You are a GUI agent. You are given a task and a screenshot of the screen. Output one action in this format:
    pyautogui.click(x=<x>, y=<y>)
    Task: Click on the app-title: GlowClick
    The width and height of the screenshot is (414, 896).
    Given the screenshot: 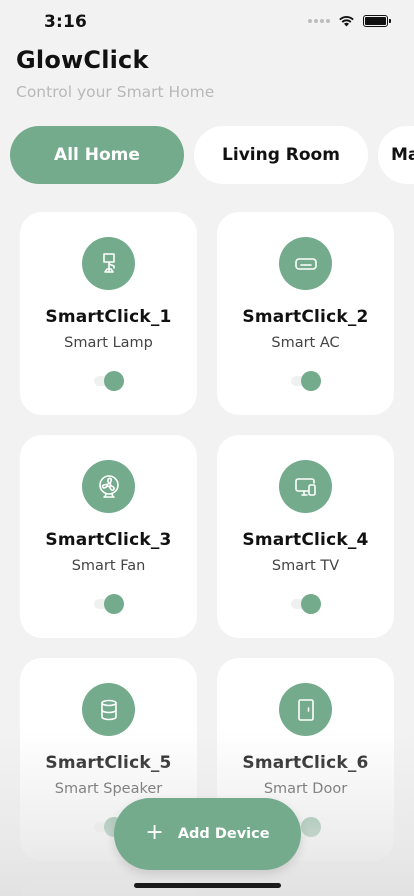 What is the action you would take?
    pyautogui.click(x=82, y=60)
    